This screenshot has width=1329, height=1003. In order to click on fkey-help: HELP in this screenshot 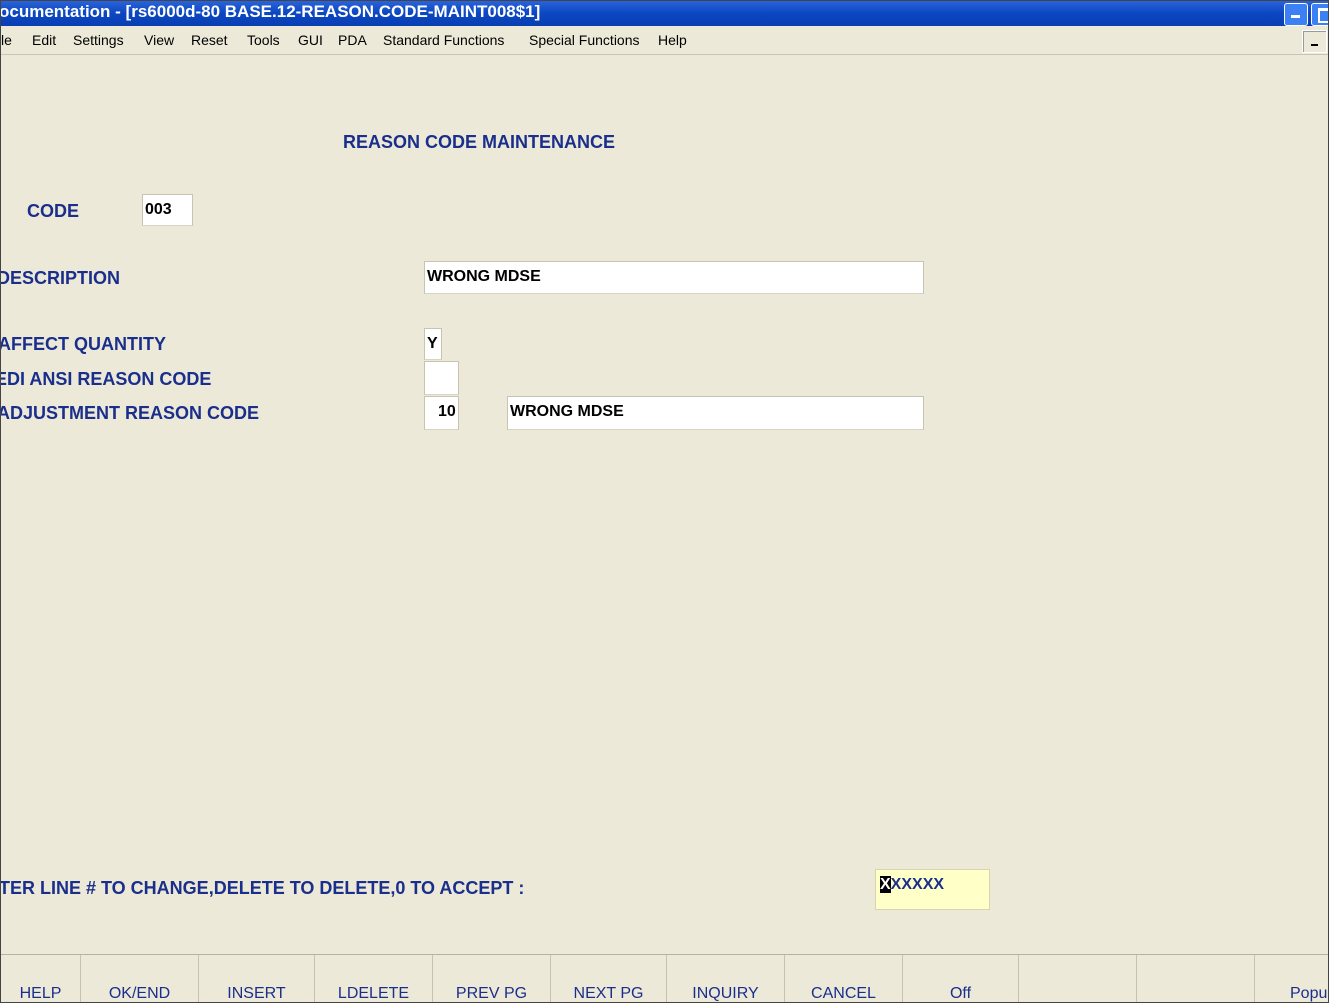, I will do `click(41, 978)`.